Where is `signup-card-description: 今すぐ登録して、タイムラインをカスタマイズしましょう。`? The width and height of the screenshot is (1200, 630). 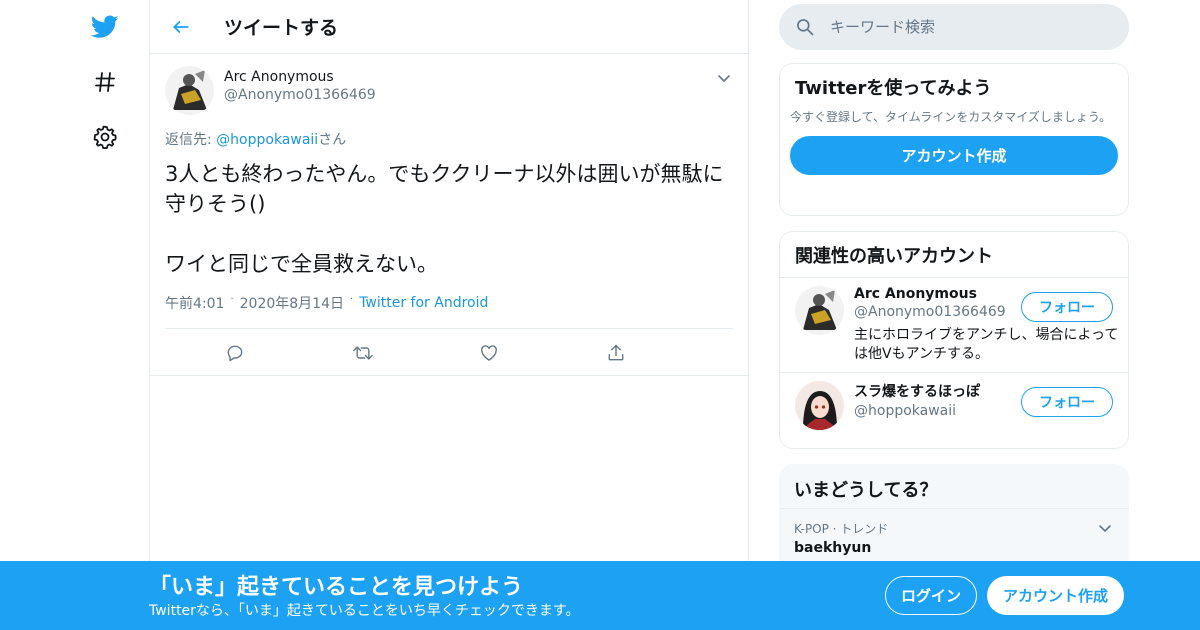
signup-card-description: 今すぐ登録して、タイムラインをカスタマイズしましょう。 is located at coordinates (951, 117).